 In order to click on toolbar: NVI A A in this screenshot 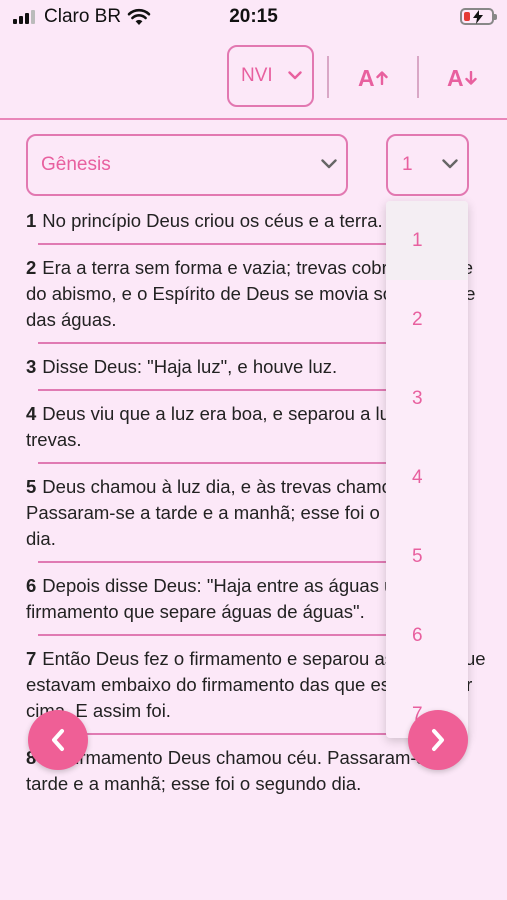, I will do `click(253, 78)`.